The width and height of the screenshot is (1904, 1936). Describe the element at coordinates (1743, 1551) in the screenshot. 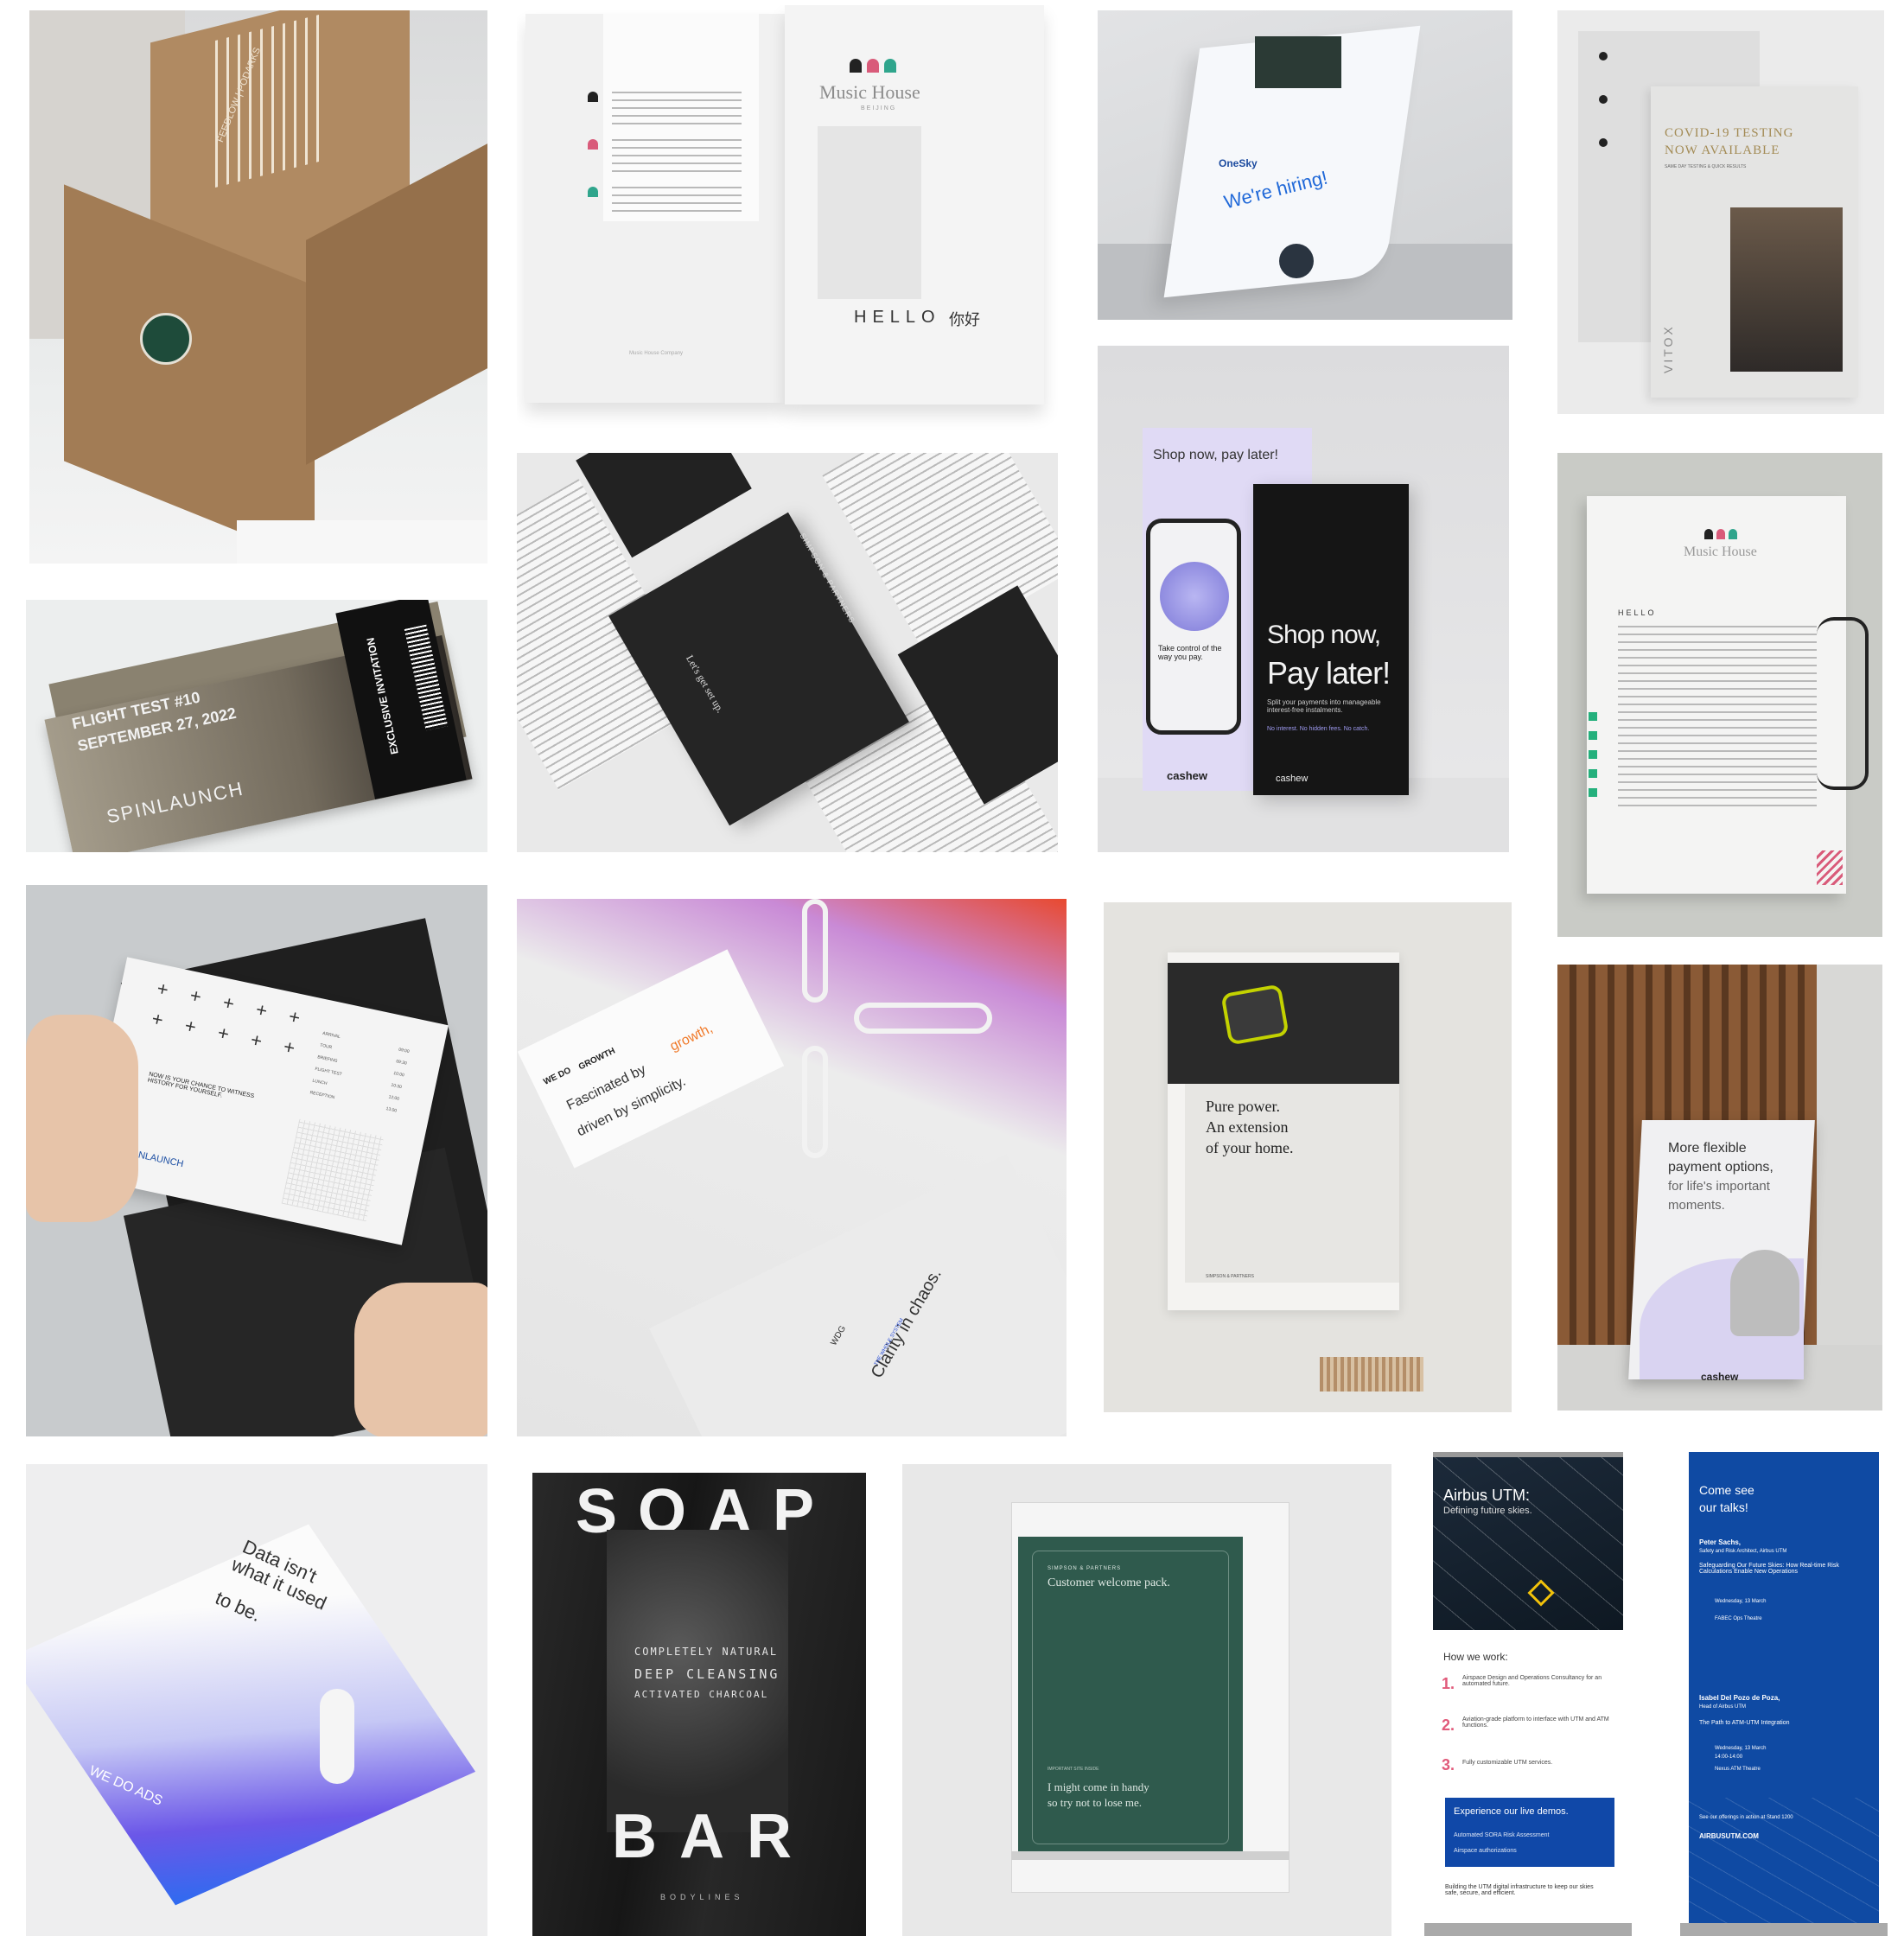

I see `p1-role: Safety and Risk Architect, Airbus UTM` at that location.